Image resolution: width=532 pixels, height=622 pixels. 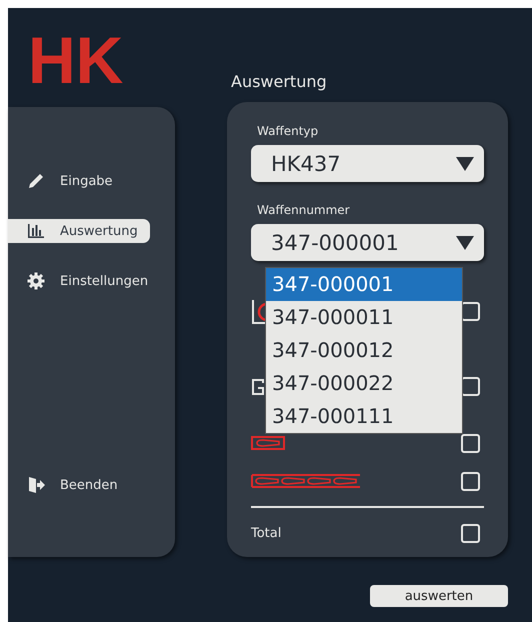 I want to click on dropdown-option: 347-000011, so click(x=364, y=317).